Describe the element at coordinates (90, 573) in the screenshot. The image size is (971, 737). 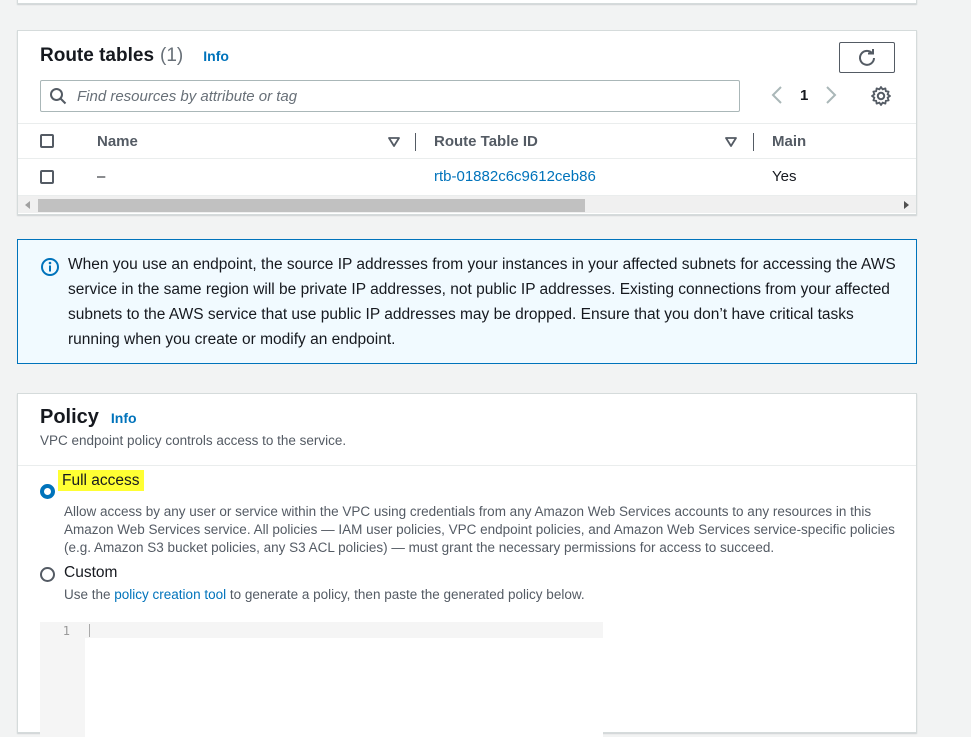
I see `custom-label: Custom` at that location.